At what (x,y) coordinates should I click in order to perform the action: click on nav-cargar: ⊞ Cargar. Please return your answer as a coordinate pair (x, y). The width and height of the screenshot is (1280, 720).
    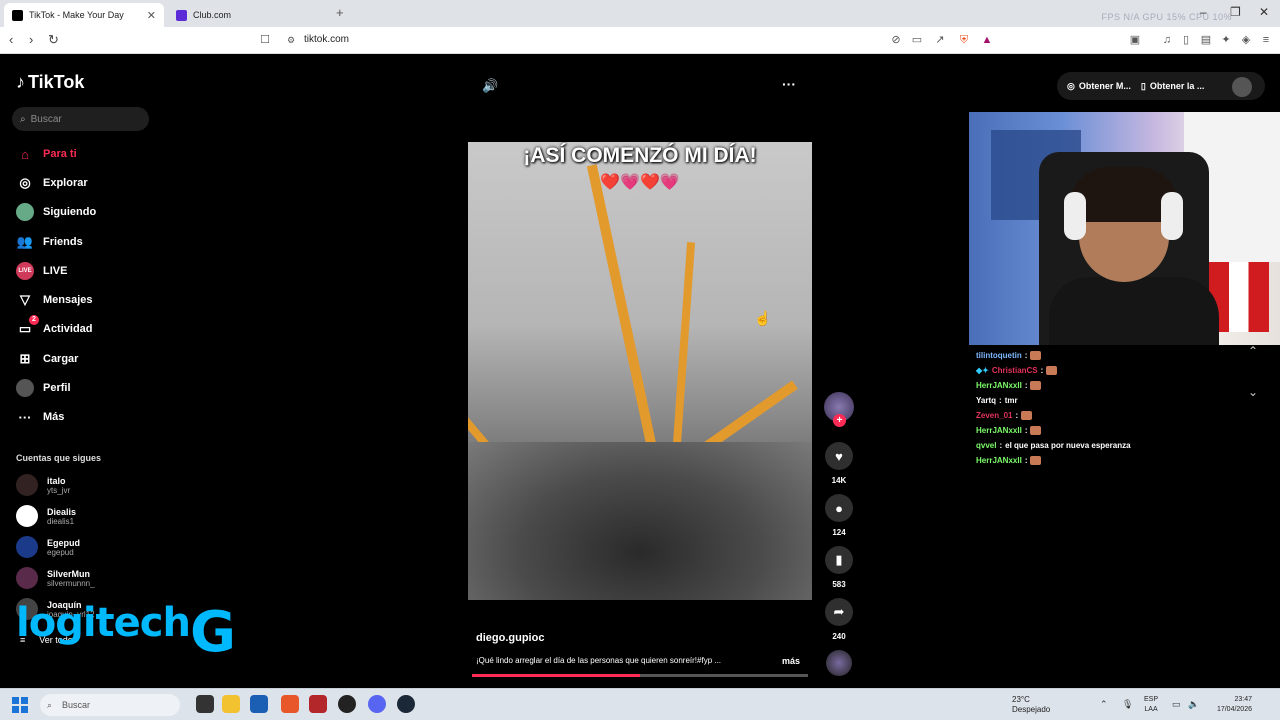
    Looking at the image, I should click on (47, 359).